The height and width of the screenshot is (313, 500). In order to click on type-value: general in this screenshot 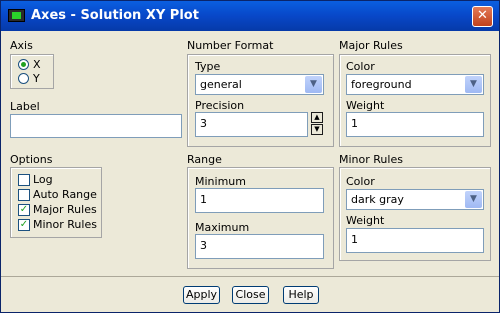, I will do `click(221, 84)`.